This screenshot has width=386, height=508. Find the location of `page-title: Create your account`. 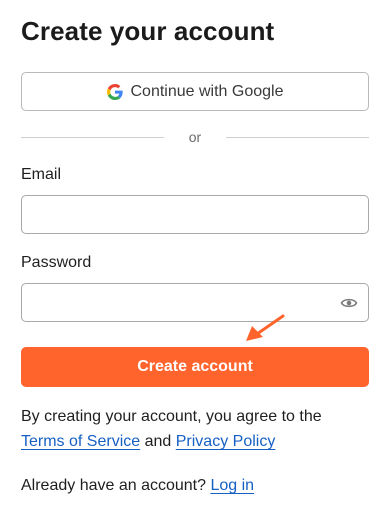

page-title: Create your account is located at coordinates (148, 31).